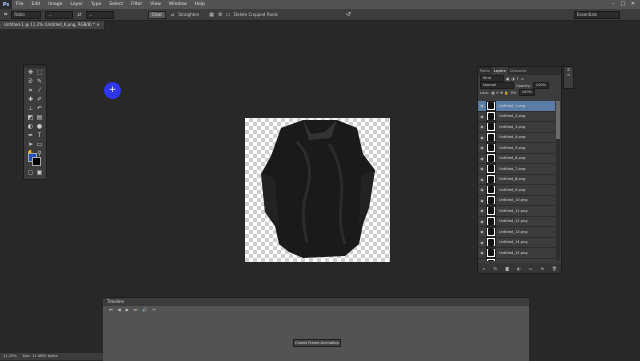 Image resolution: width=640 pixels, height=361 pixels. I want to click on layer-row: ◉Untitled_11.png, so click(516, 211).